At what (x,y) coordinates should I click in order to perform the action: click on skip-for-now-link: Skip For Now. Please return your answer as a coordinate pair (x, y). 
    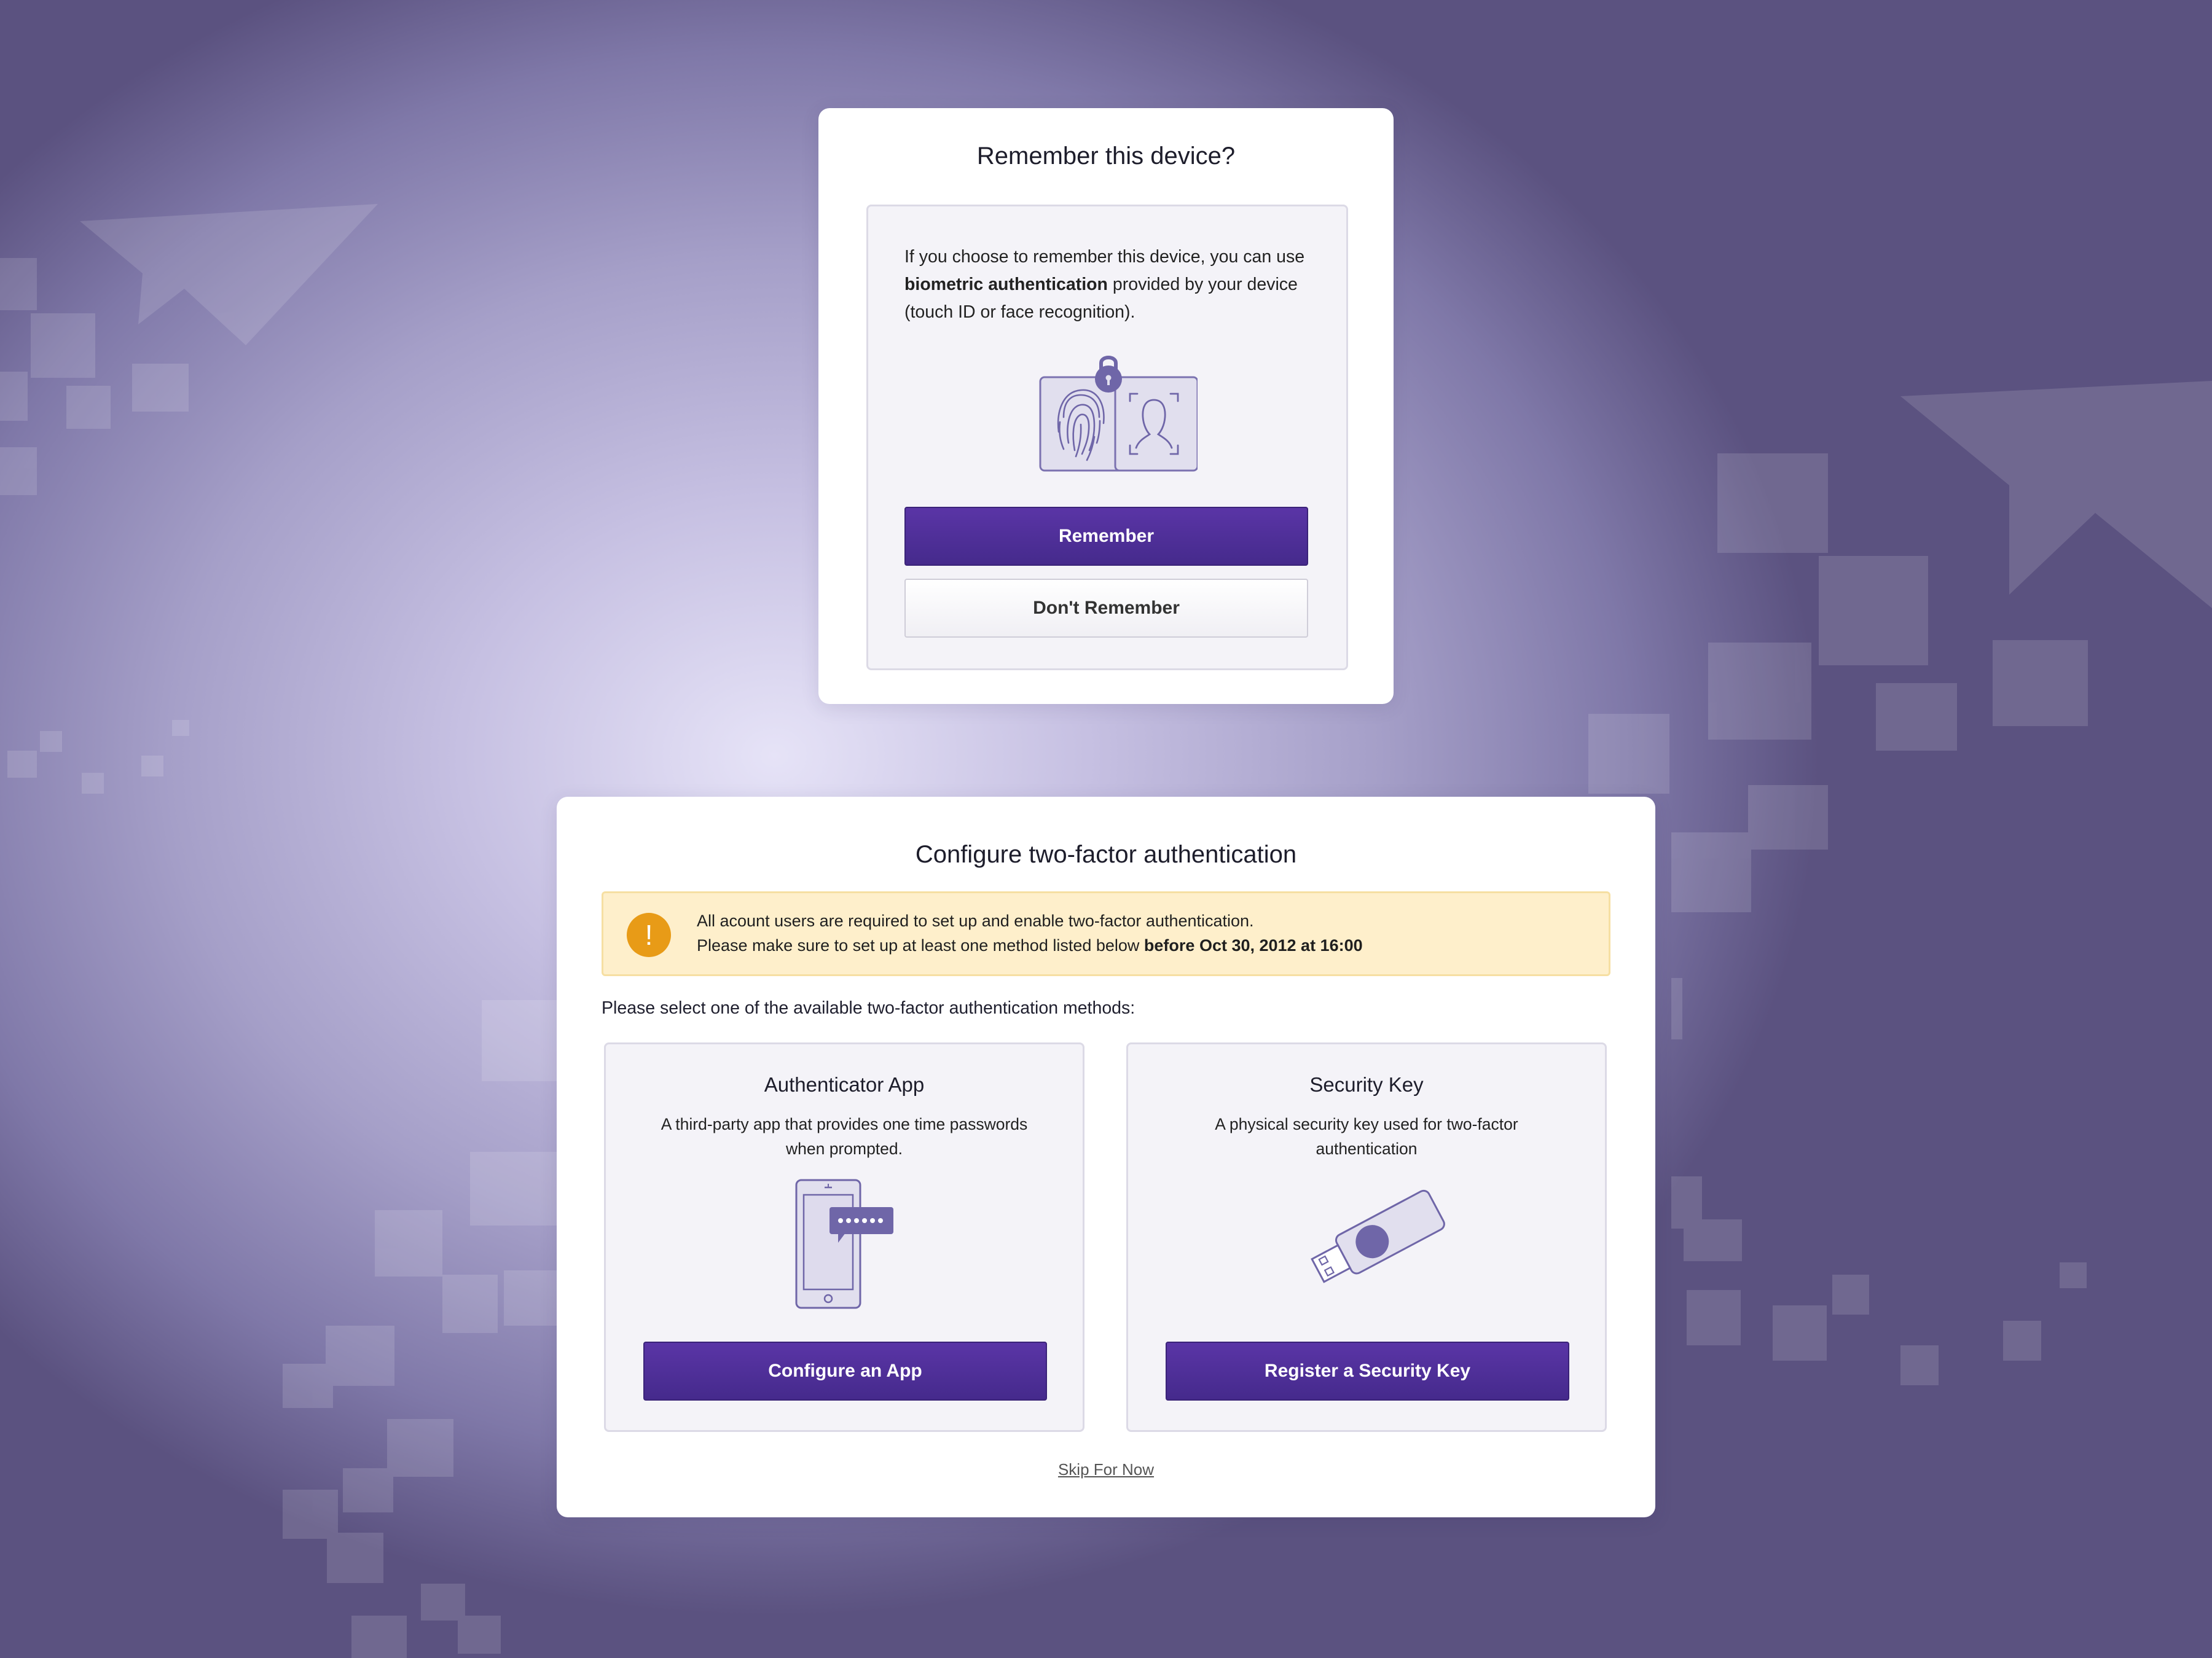
    Looking at the image, I should click on (1106, 1469).